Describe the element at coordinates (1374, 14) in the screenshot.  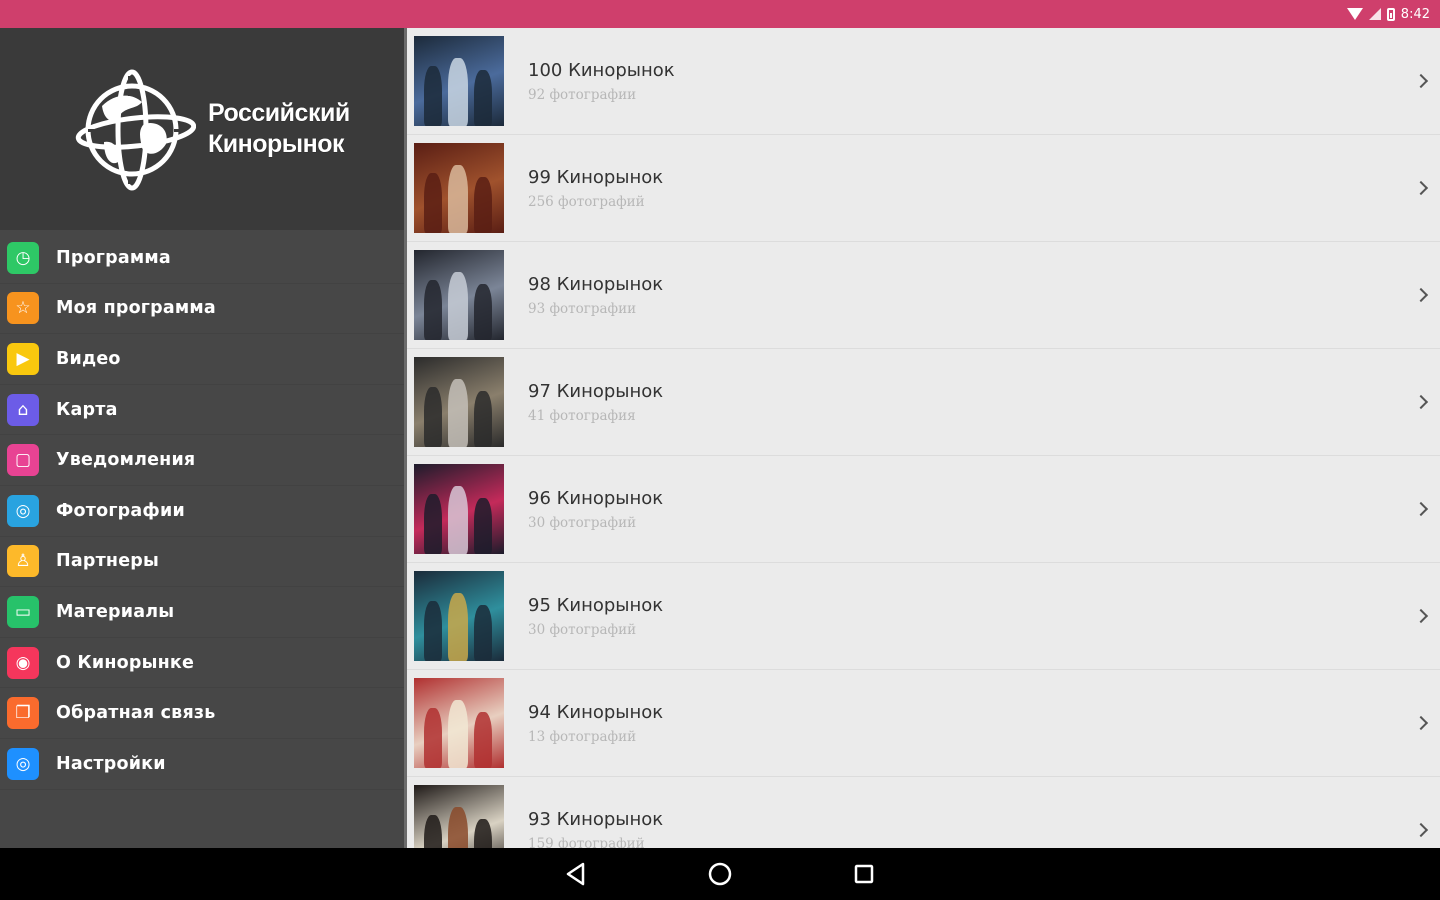
I see `signal-icon` at that location.